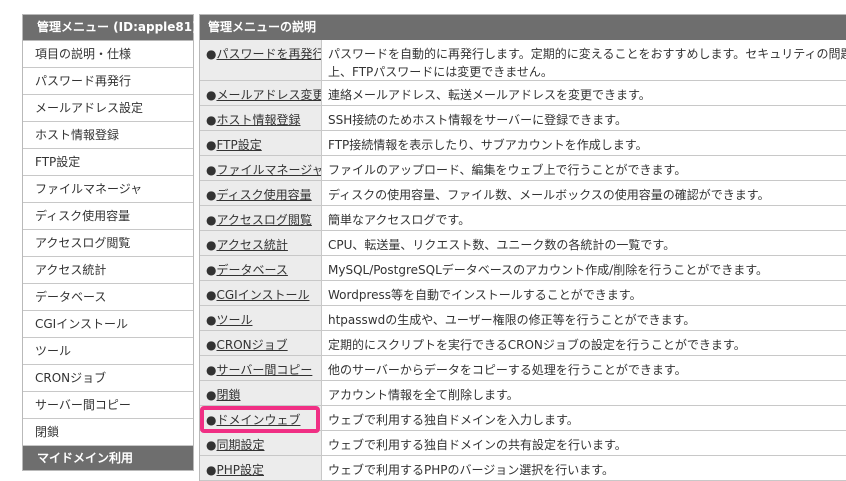 Image resolution: width=846 pixels, height=481 pixels. What do you see at coordinates (502, 245) in the screenshot?
I see `row-description: CPU、転送量、リクエスト数、ユニーク数の各統計の一覧です。` at bounding box center [502, 245].